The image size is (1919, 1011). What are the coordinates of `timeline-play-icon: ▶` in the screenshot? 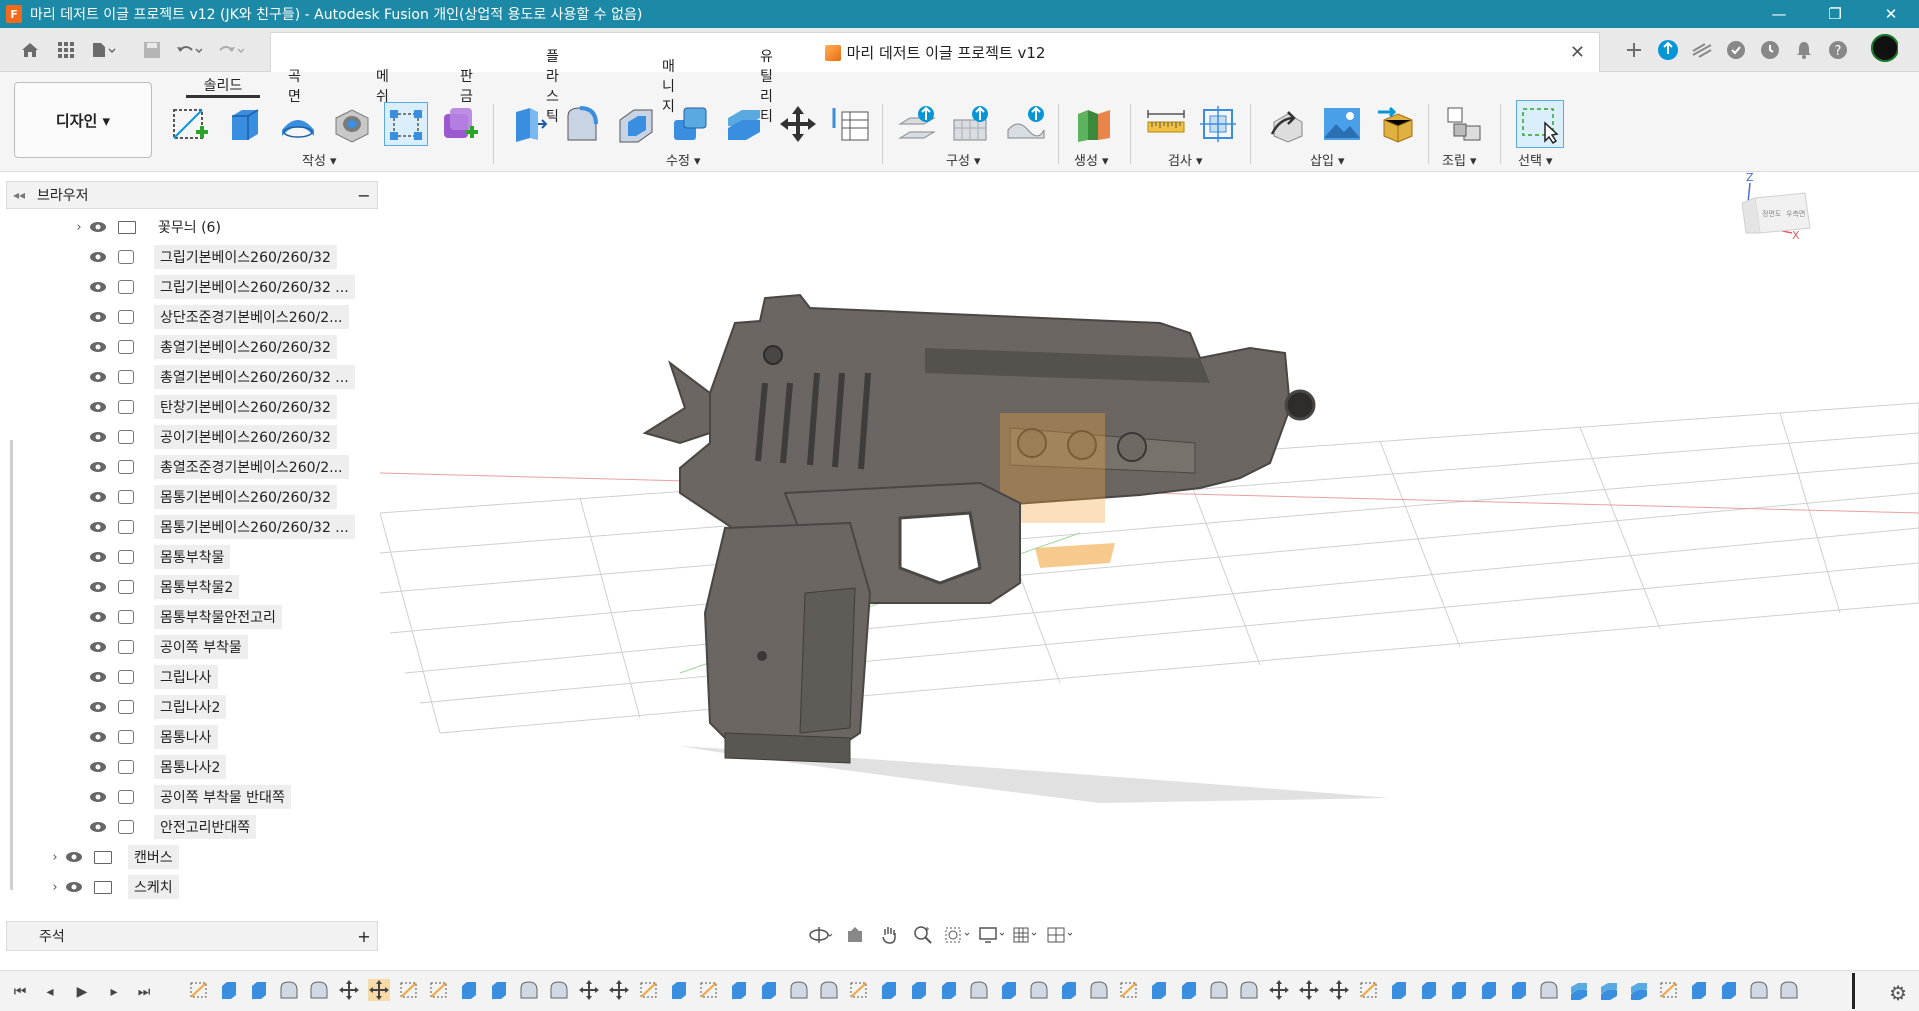 It's located at (82, 992).